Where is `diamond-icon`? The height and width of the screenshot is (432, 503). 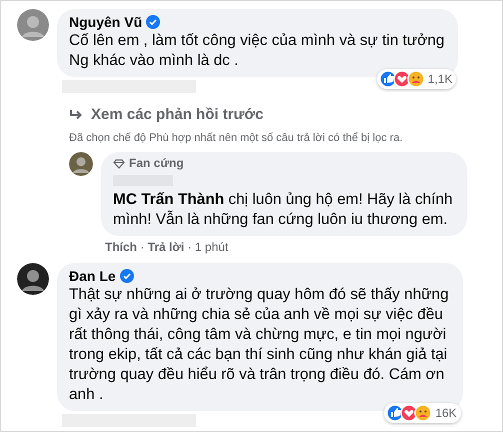 diamond-icon is located at coordinates (119, 163).